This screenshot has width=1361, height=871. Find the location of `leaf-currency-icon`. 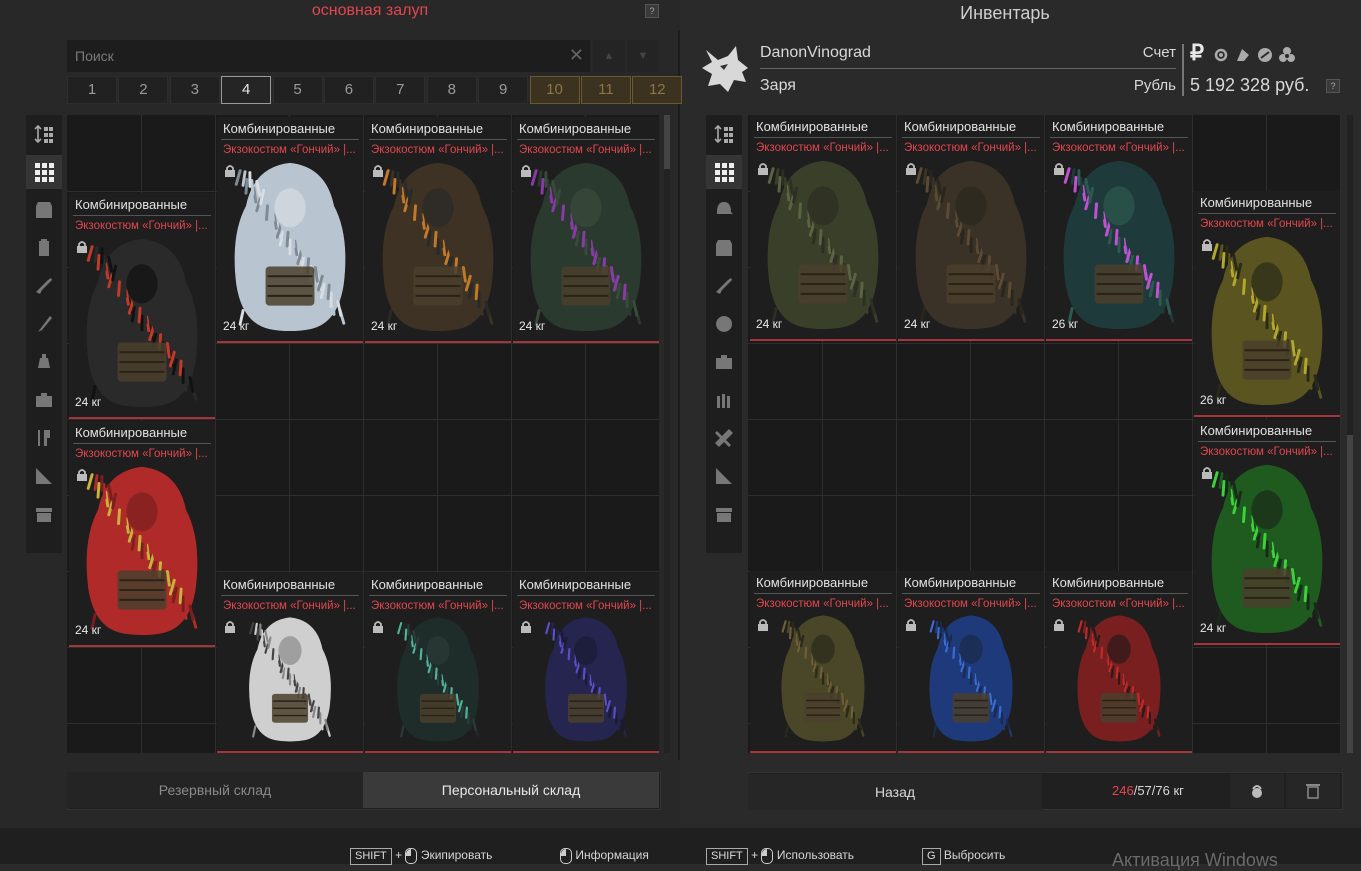

leaf-currency-icon is located at coordinates (1243, 55).